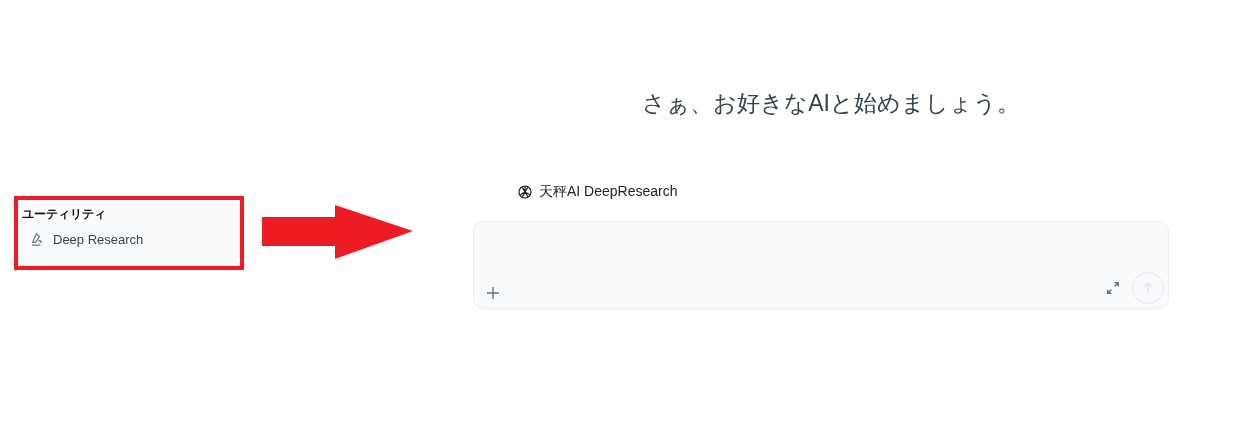 The height and width of the screenshot is (426, 1249). Describe the element at coordinates (83, 239) in the screenshot. I see `sidebar-item: Deep Research` at that location.